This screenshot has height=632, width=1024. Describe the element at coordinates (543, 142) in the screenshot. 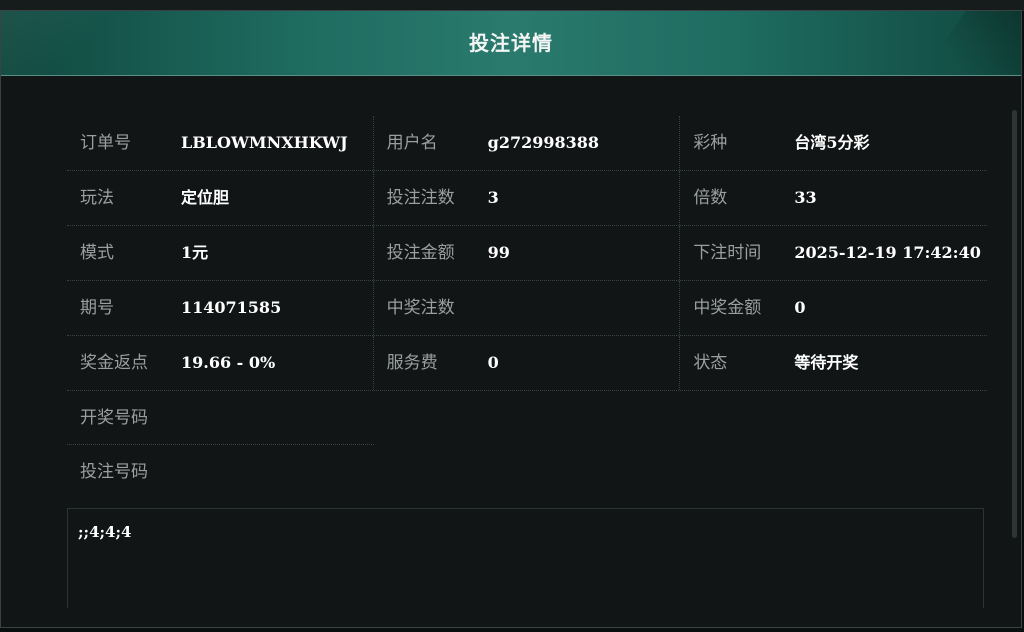

I see `username-value: g272998388` at that location.